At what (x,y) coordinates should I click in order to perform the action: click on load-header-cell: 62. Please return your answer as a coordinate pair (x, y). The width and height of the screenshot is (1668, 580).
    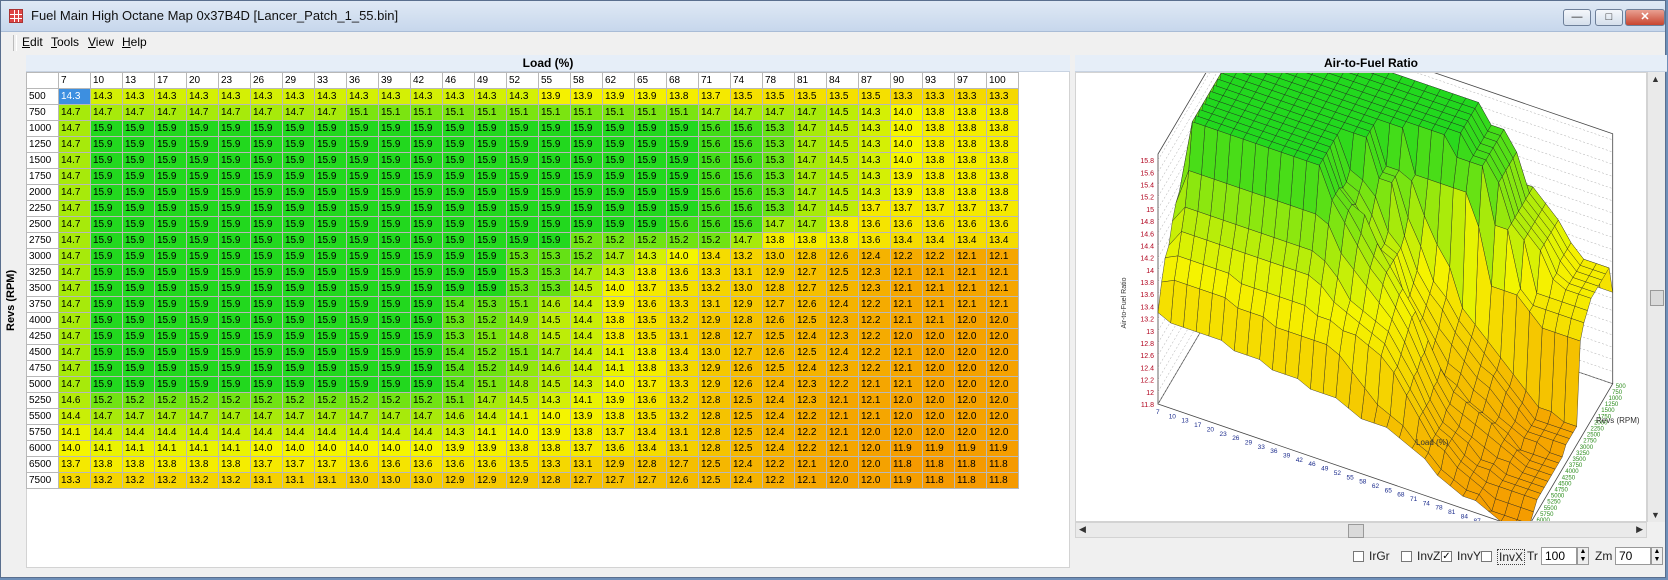
    Looking at the image, I should click on (618, 80).